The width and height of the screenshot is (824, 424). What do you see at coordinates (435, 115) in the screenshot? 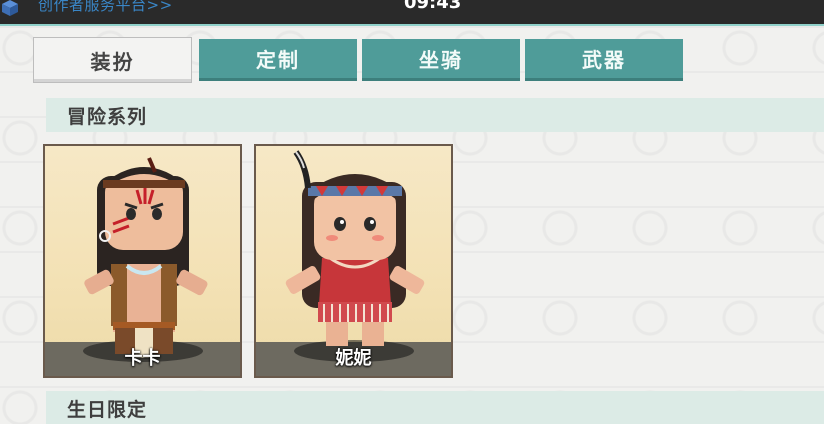
I see `section-header-adventure: 冒险系列` at bounding box center [435, 115].